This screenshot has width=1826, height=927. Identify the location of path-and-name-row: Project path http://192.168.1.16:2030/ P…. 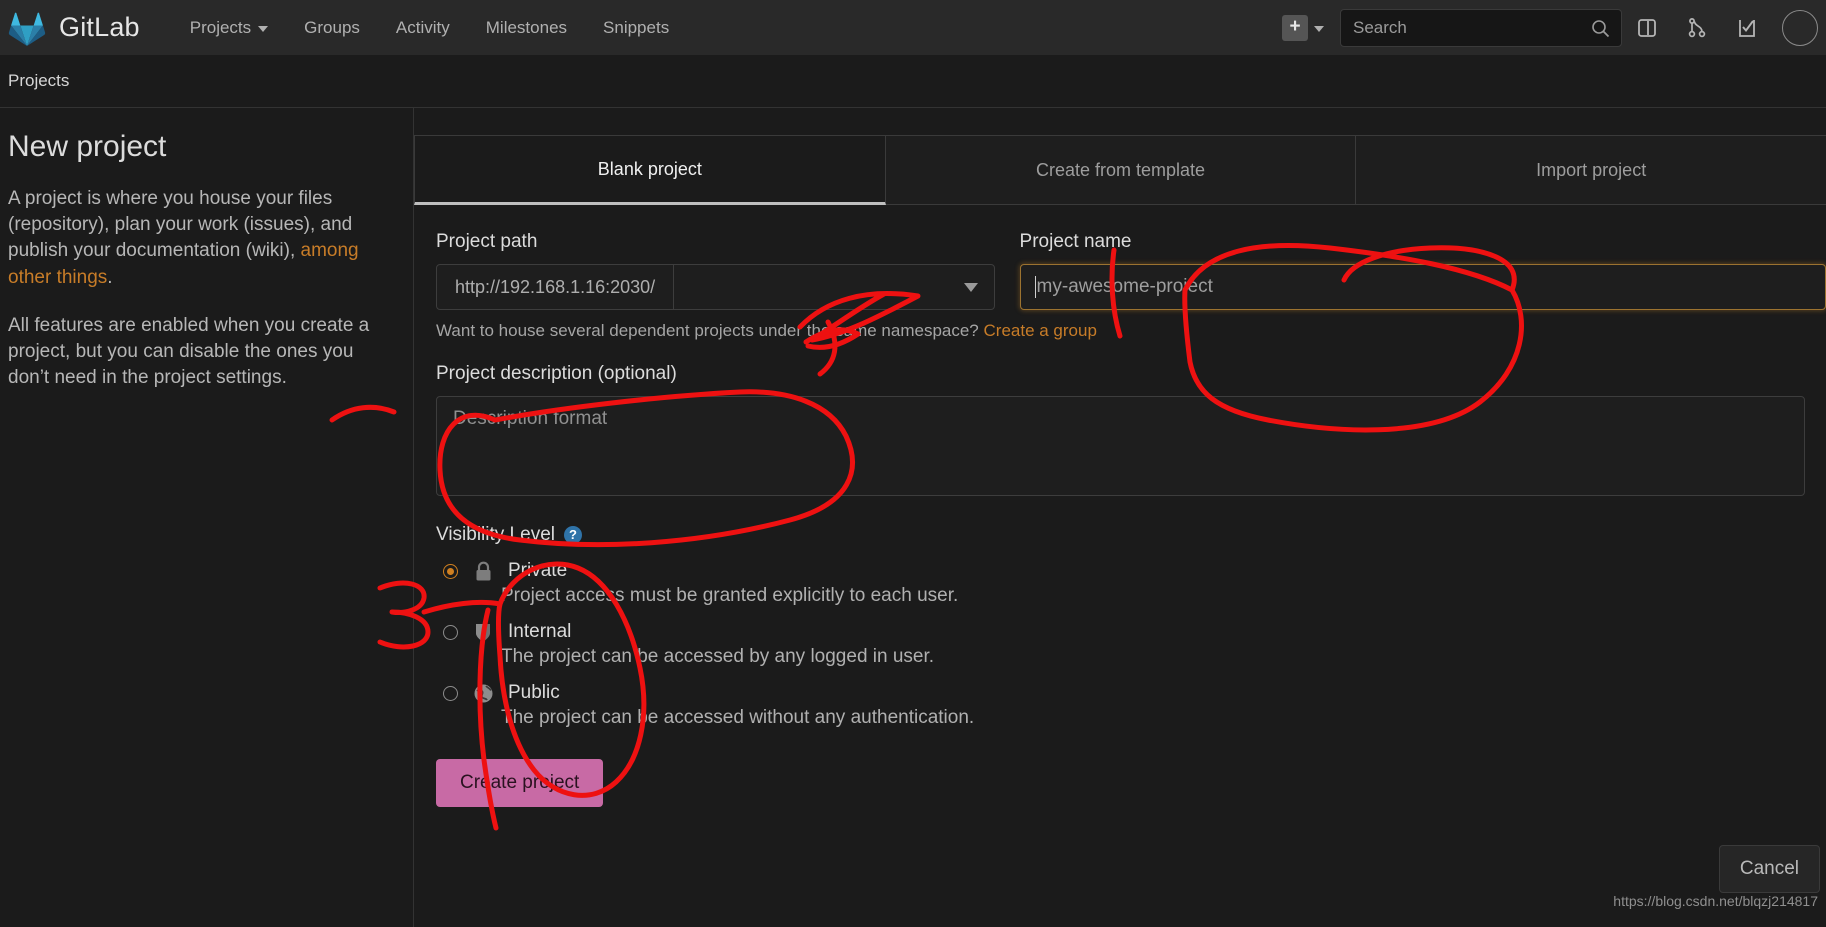
(1131, 257).